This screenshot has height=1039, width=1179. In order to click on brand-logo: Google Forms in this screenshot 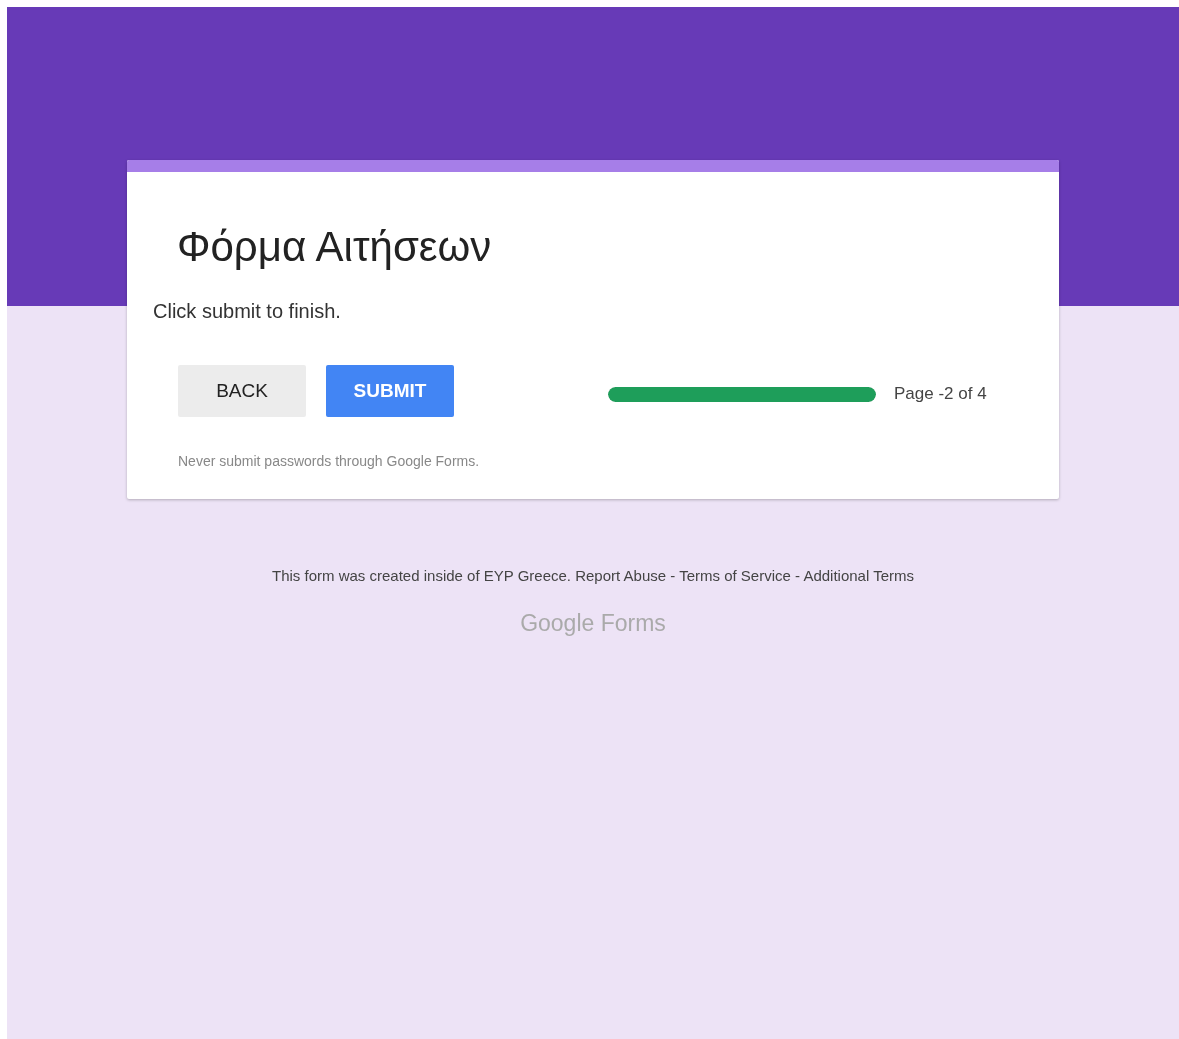, I will do `click(593, 624)`.